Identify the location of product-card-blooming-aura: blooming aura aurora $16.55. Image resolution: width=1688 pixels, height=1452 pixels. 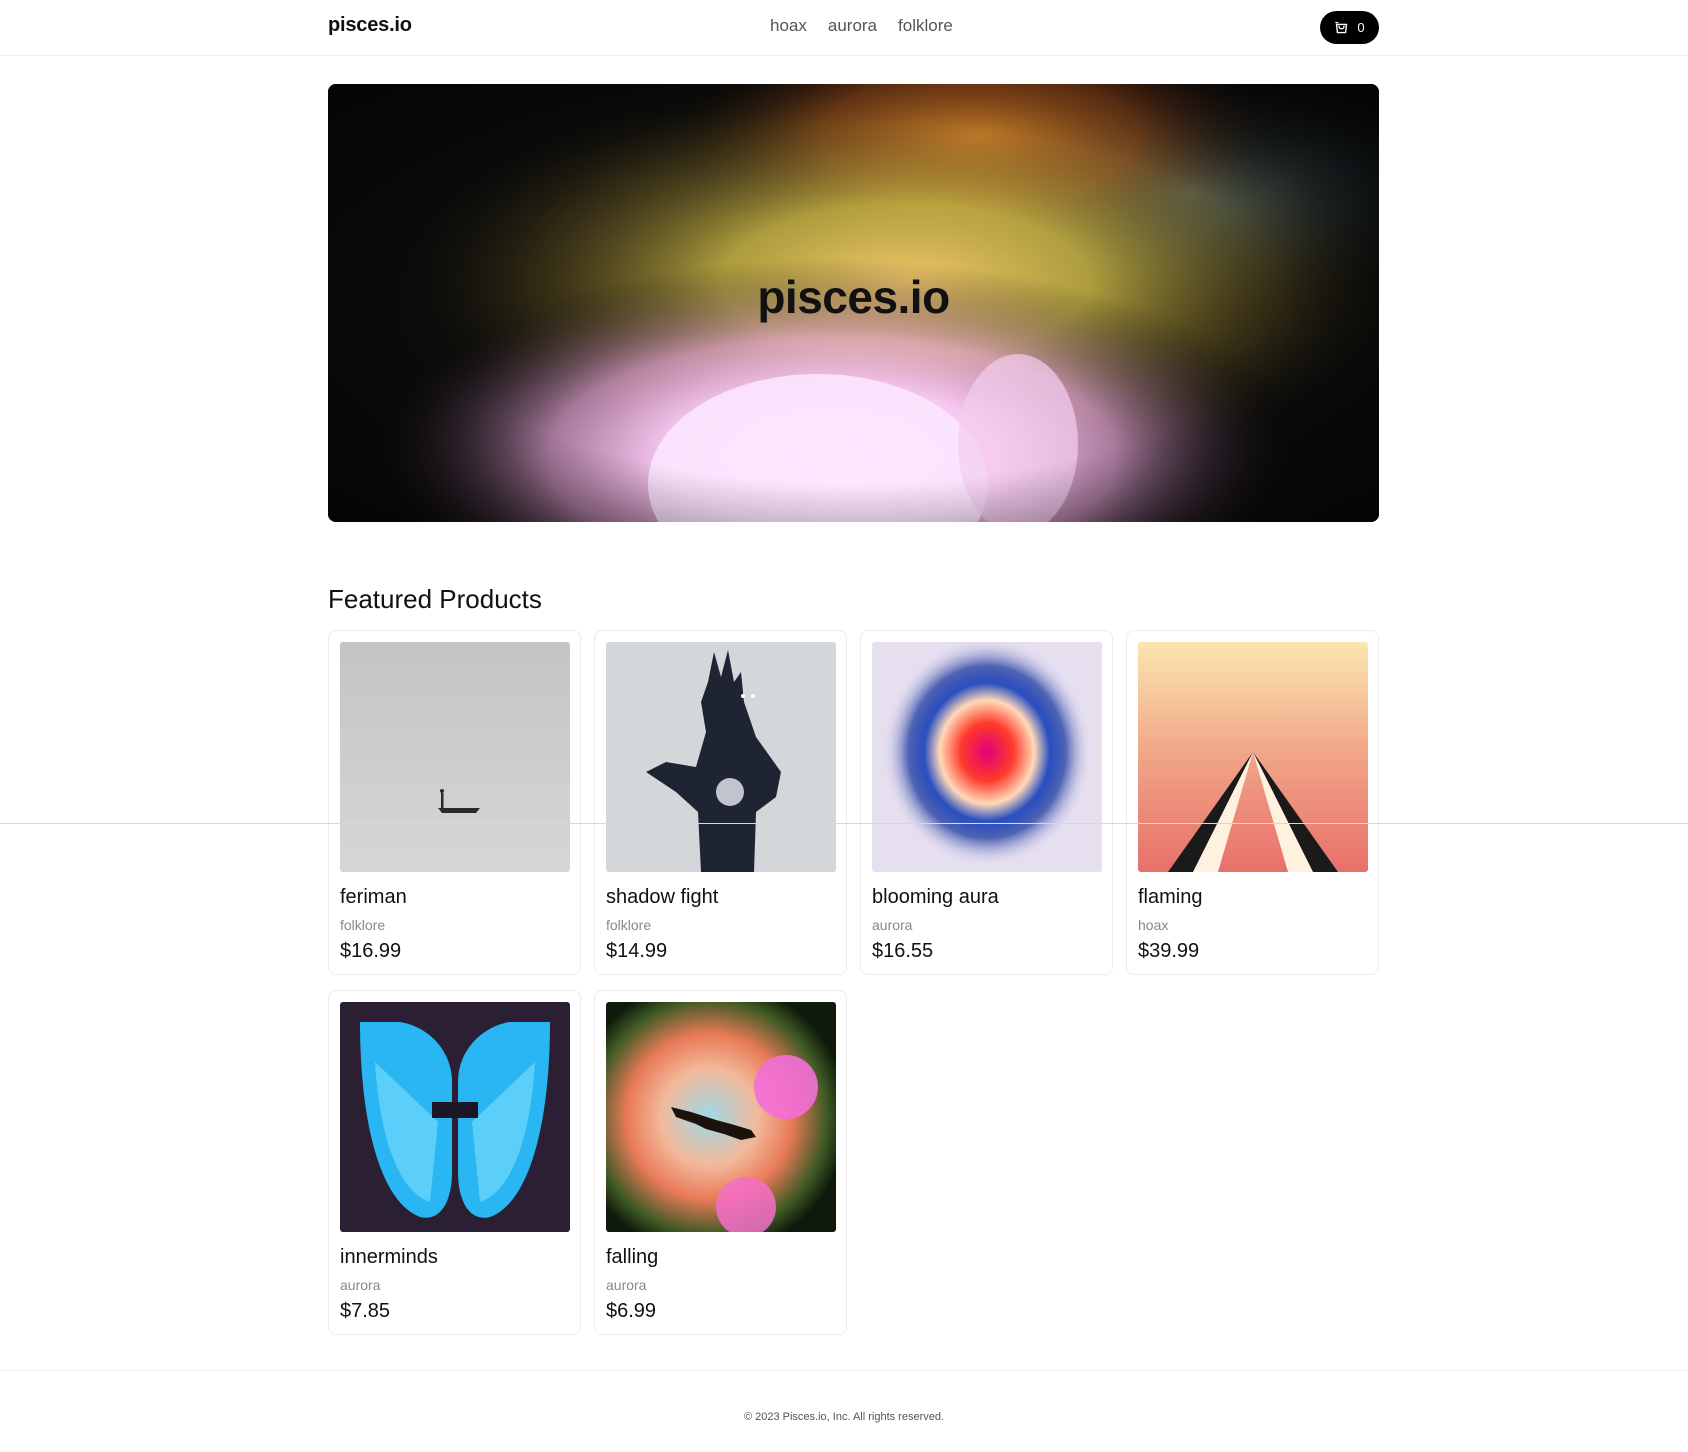
(986, 802).